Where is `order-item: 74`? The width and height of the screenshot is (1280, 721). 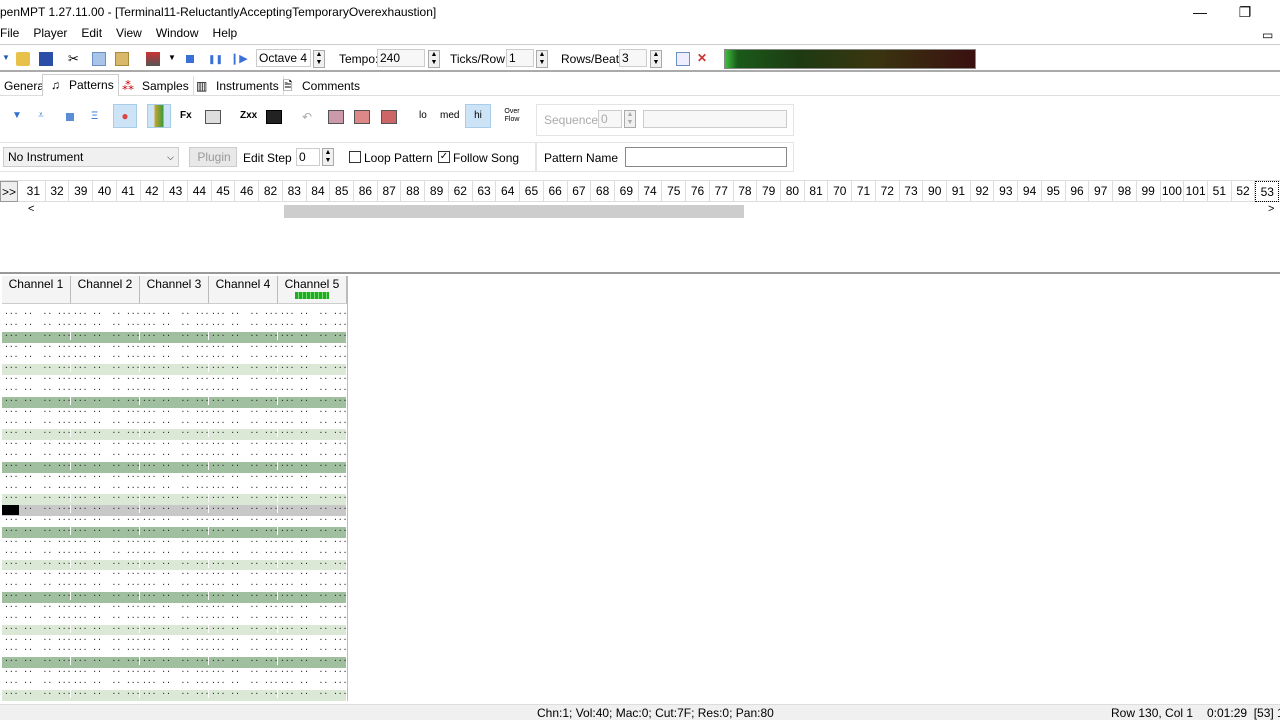
order-item: 74 is located at coordinates (651, 191).